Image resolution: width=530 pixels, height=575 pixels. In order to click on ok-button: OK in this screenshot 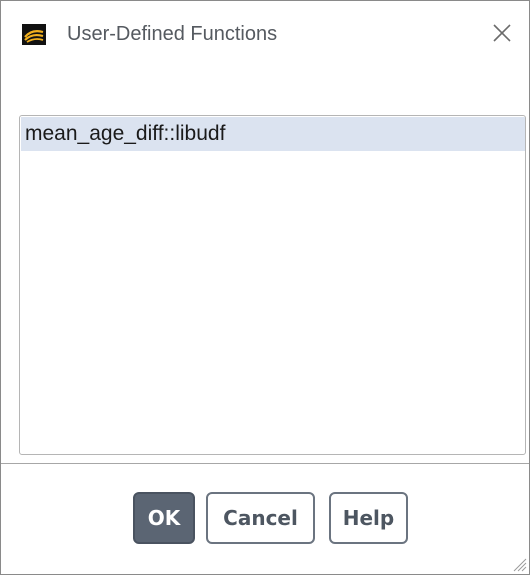, I will do `click(164, 518)`.